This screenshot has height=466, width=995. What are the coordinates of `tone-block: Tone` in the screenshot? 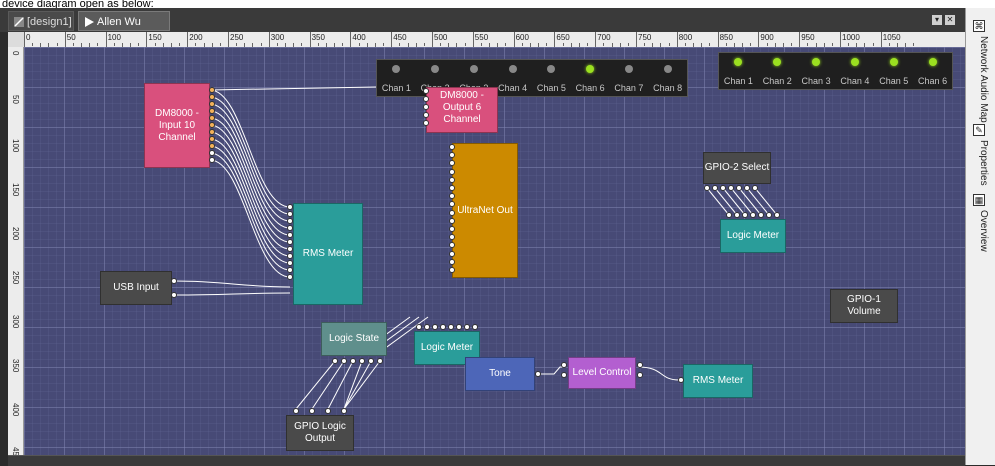 It's located at (500, 374).